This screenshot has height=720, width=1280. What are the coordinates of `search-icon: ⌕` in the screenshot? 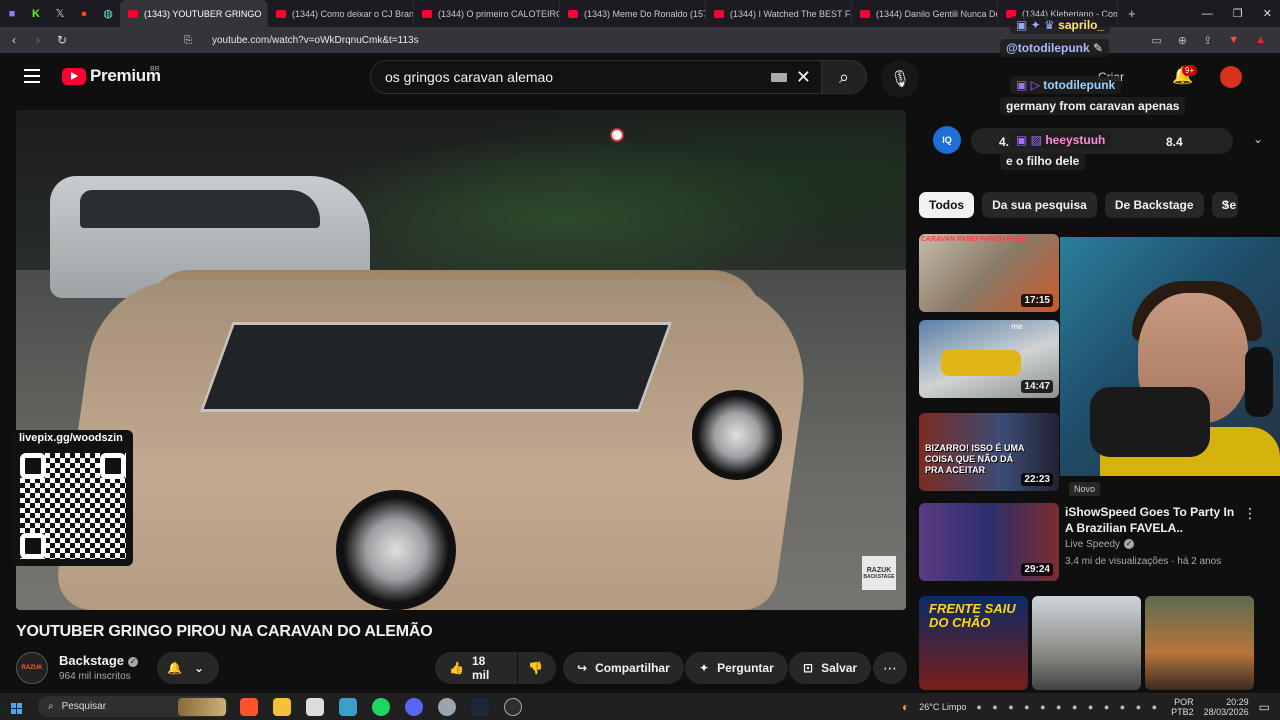 It's located at (51, 706).